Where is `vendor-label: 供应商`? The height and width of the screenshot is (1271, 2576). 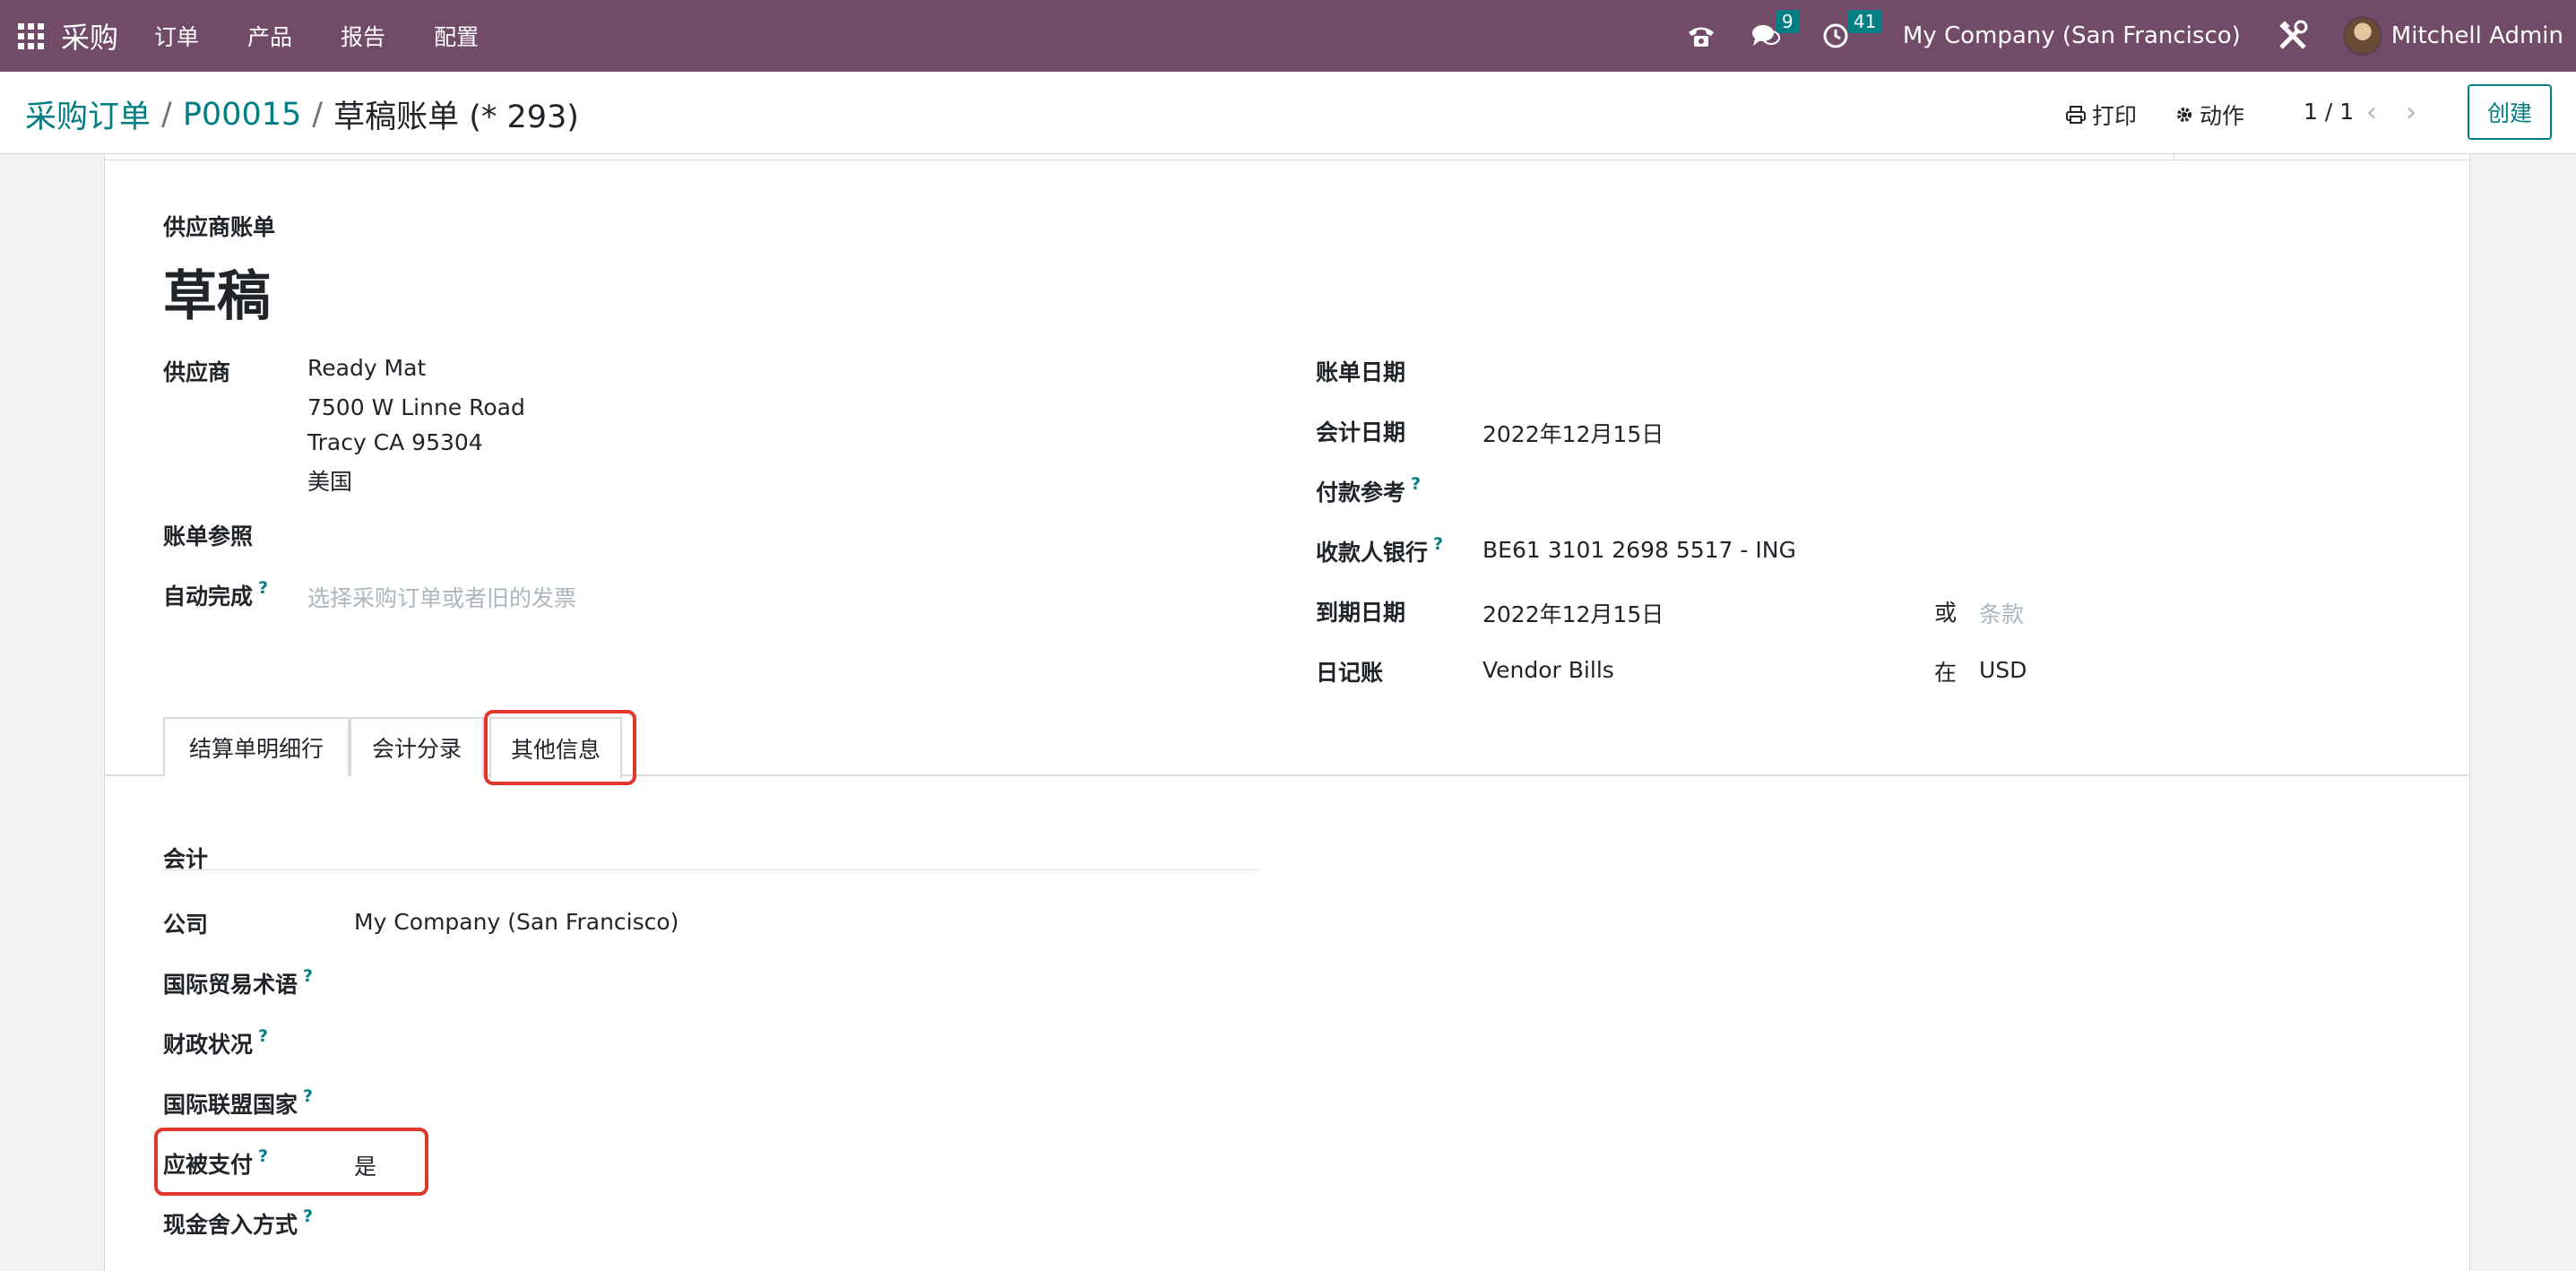
vendor-label: 供应商 is located at coordinates (197, 372).